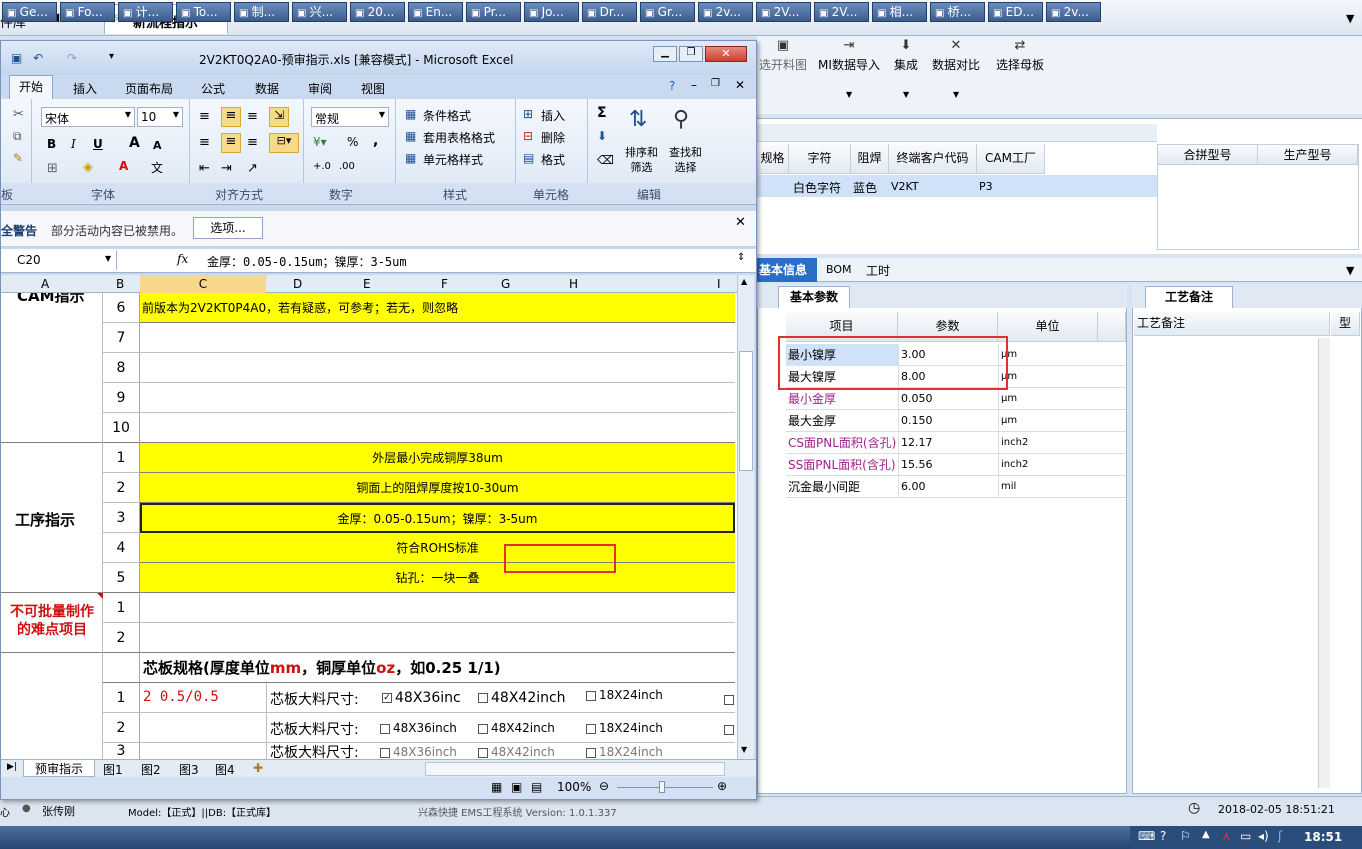 The image size is (1362, 849). What do you see at coordinates (1308, 155) in the screenshot?
I see `column-header: 生产型号` at bounding box center [1308, 155].